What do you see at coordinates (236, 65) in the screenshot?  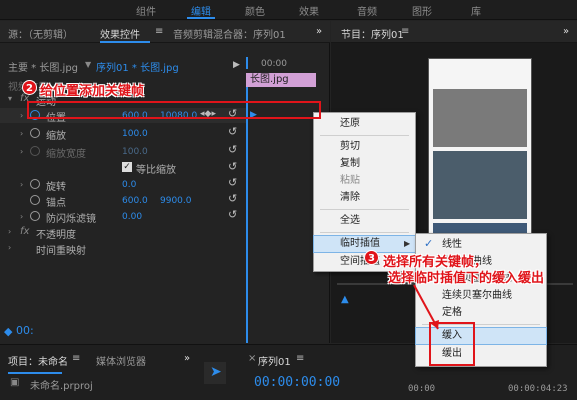 I see `play-only-icon: ▶` at bounding box center [236, 65].